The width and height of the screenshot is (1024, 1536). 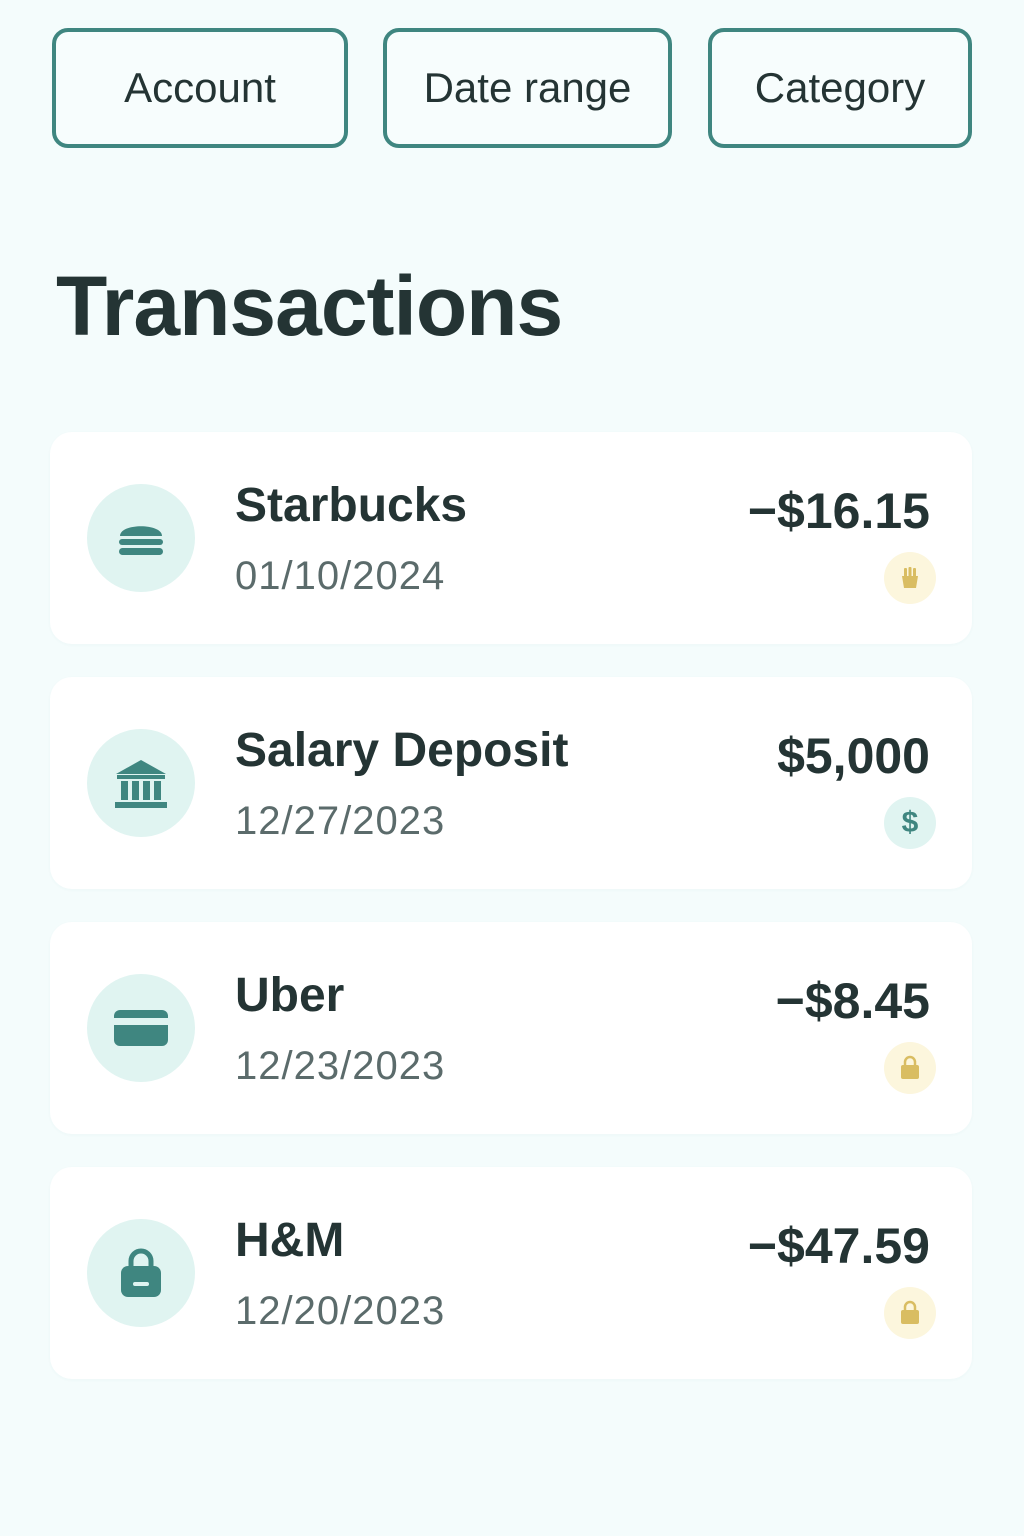 I want to click on transaction-merchant: Starbucks, so click(x=351, y=505).